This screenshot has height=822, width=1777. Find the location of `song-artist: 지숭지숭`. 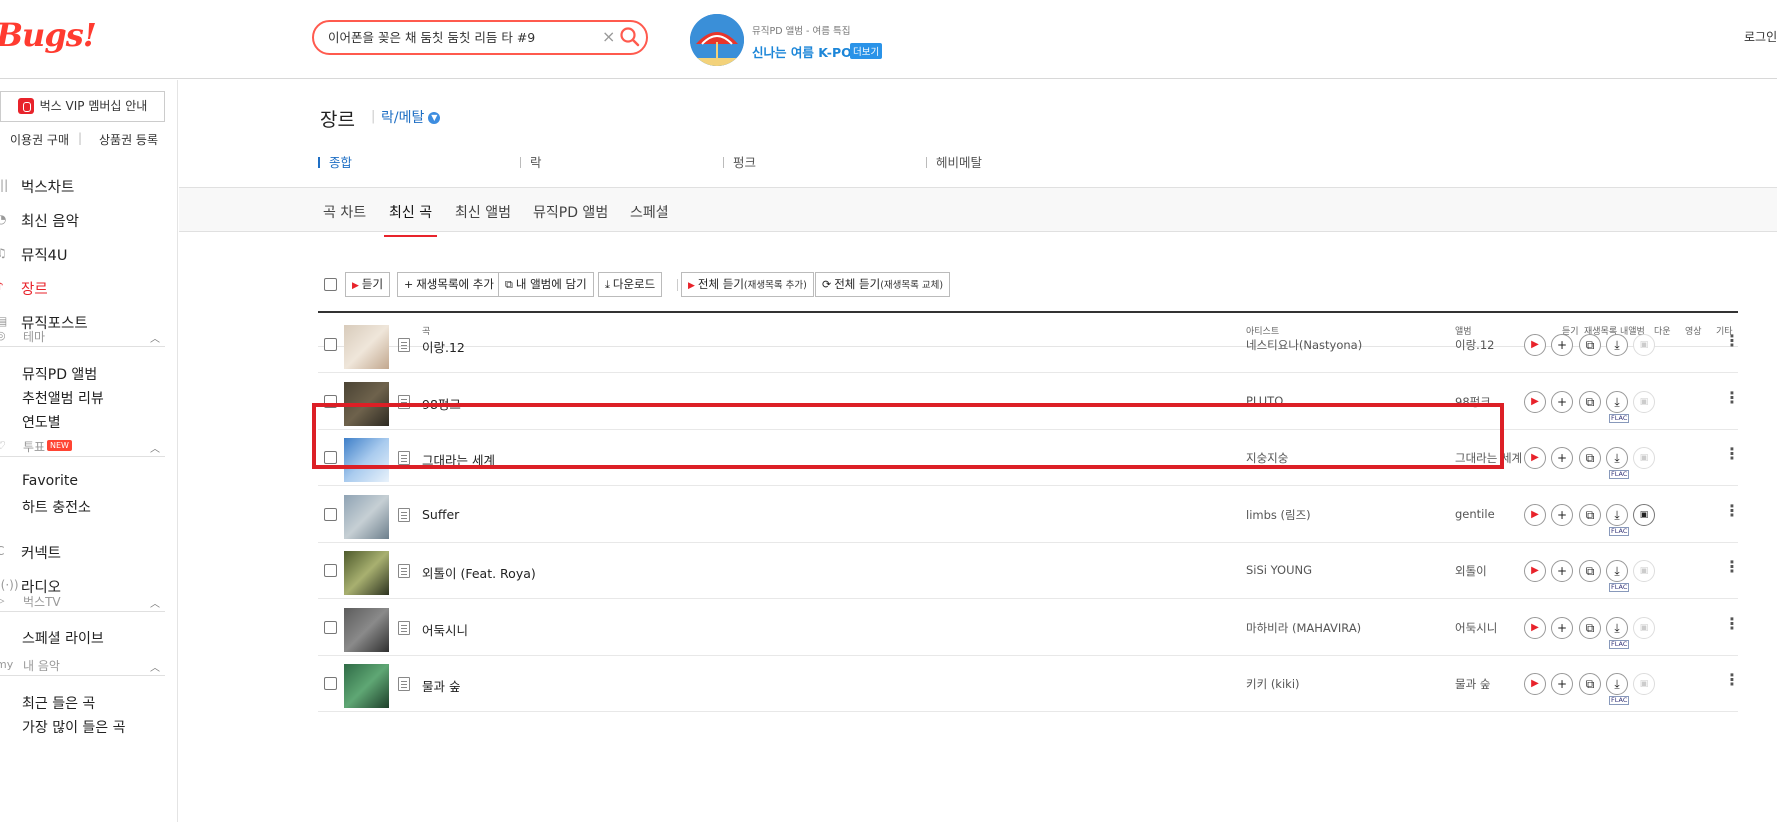

song-artist: 지숭지숭 is located at coordinates (1267, 458).